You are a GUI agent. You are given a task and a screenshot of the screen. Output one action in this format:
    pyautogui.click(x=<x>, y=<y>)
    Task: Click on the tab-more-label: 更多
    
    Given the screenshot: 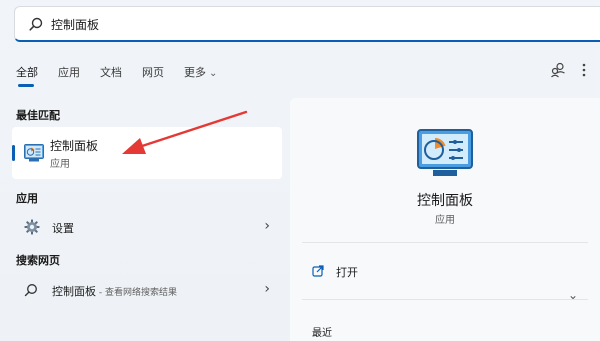 What is the action you would take?
    pyautogui.click(x=195, y=72)
    